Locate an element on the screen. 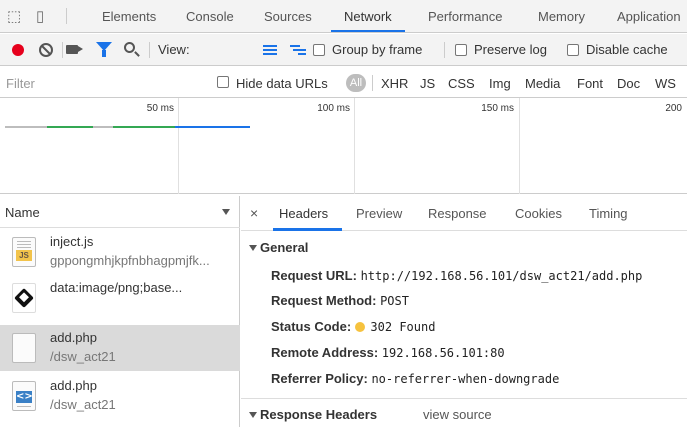 Image resolution: width=687 pixels, height=427 pixels. remote-address-row: Remote Address: 192.168.56.101:80 is located at coordinates (388, 352).